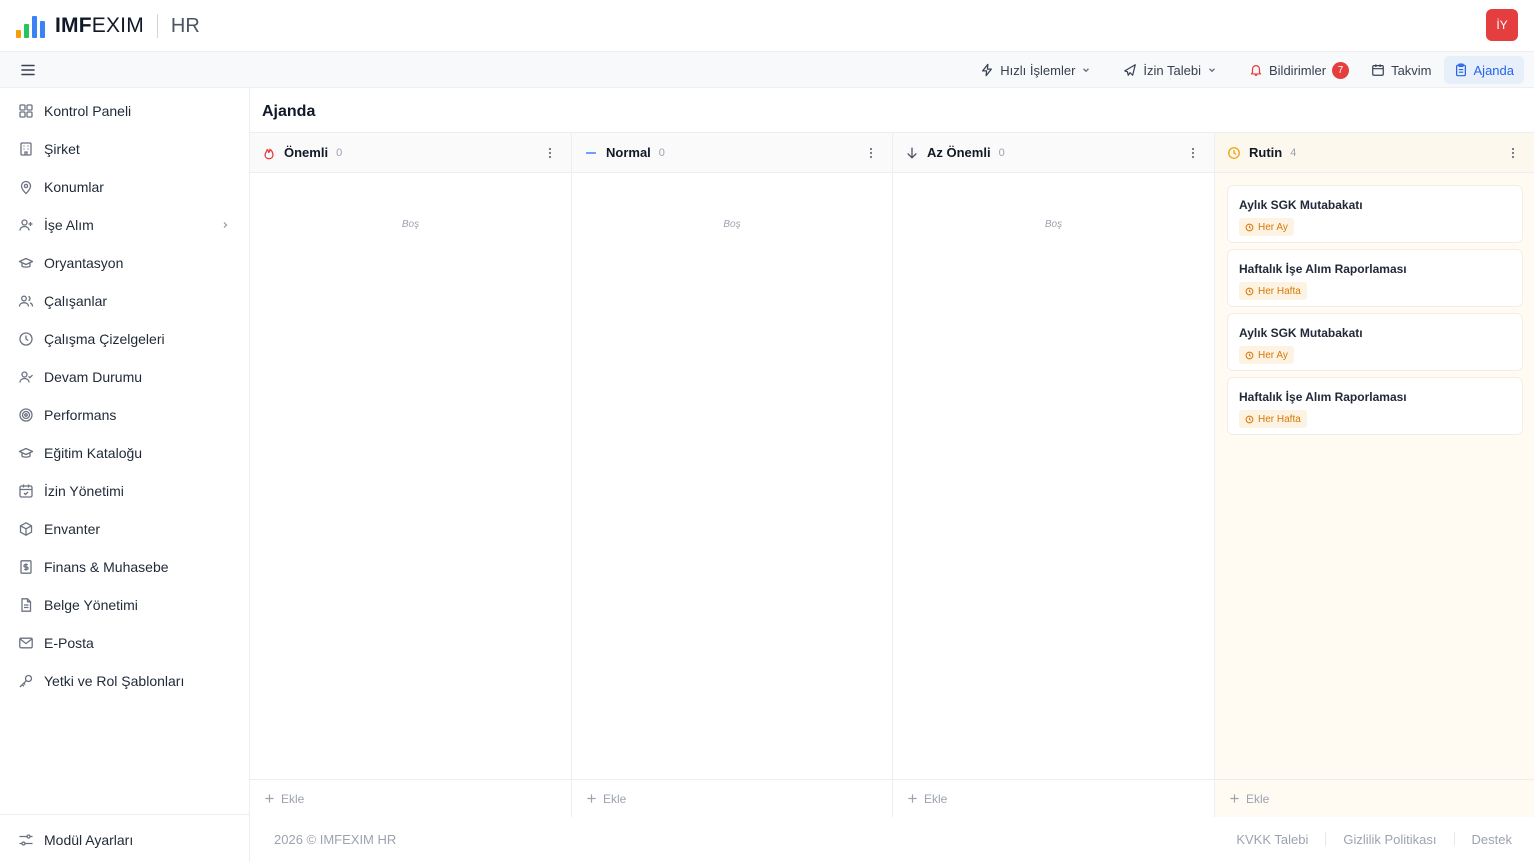  Describe the element at coordinates (732, 153) in the screenshot. I see `column-header: Normal 0` at that location.